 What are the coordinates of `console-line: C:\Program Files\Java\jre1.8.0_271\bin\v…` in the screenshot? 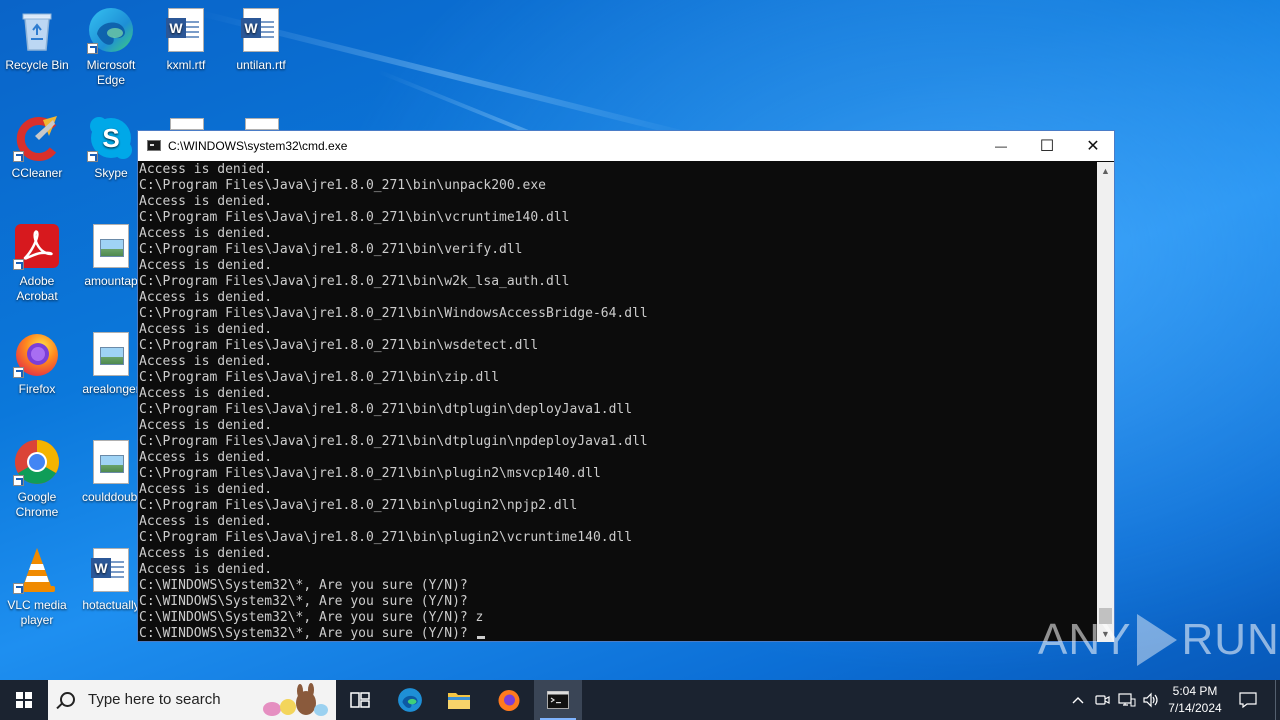 It's located at (618, 218).